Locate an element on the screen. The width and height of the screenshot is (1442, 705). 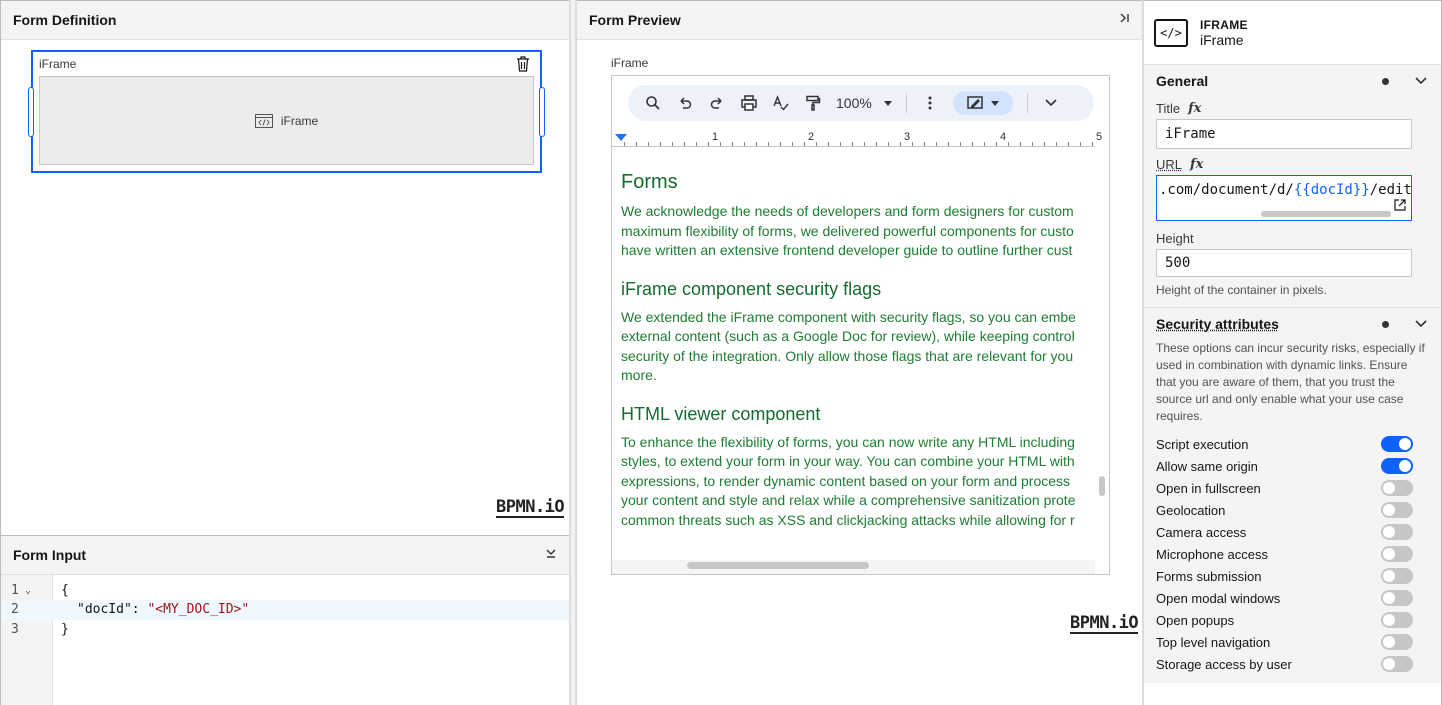
security-toggle-row: Open in fullscreen is located at coordinates (1292, 488).